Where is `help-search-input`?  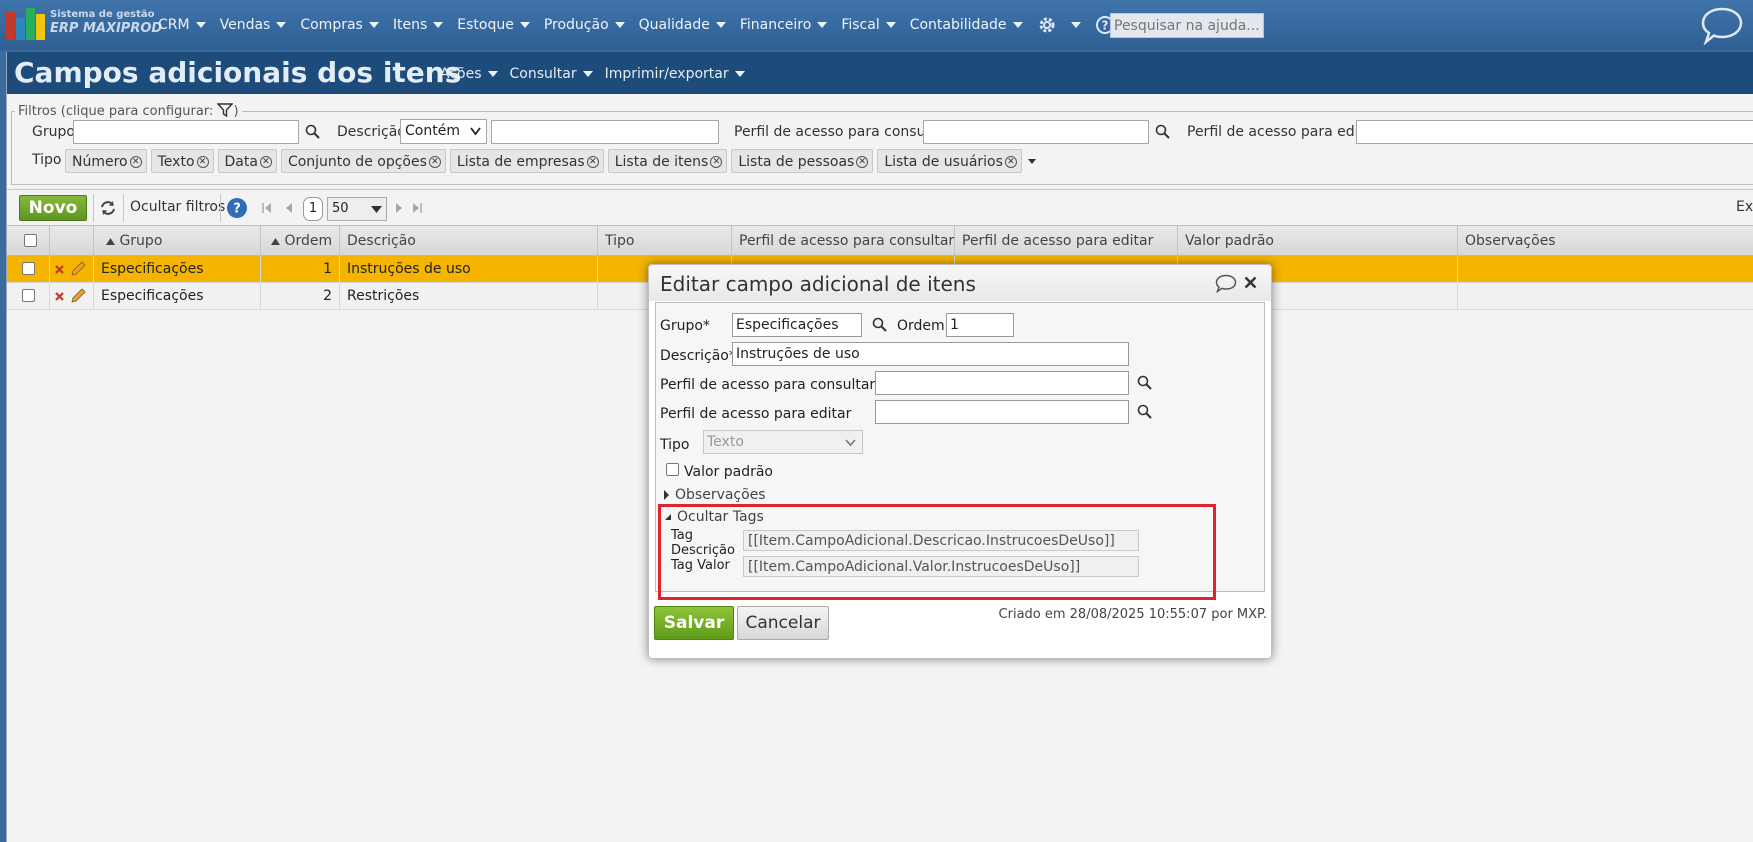 help-search-input is located at coordinates (1187, 25).